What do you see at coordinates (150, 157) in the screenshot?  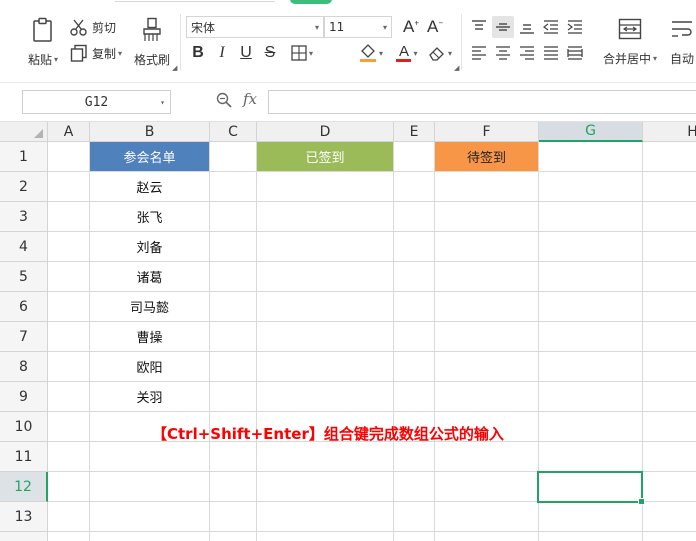 I see `cell-b1-header: 参会名单` at bounding box center [150, 157].